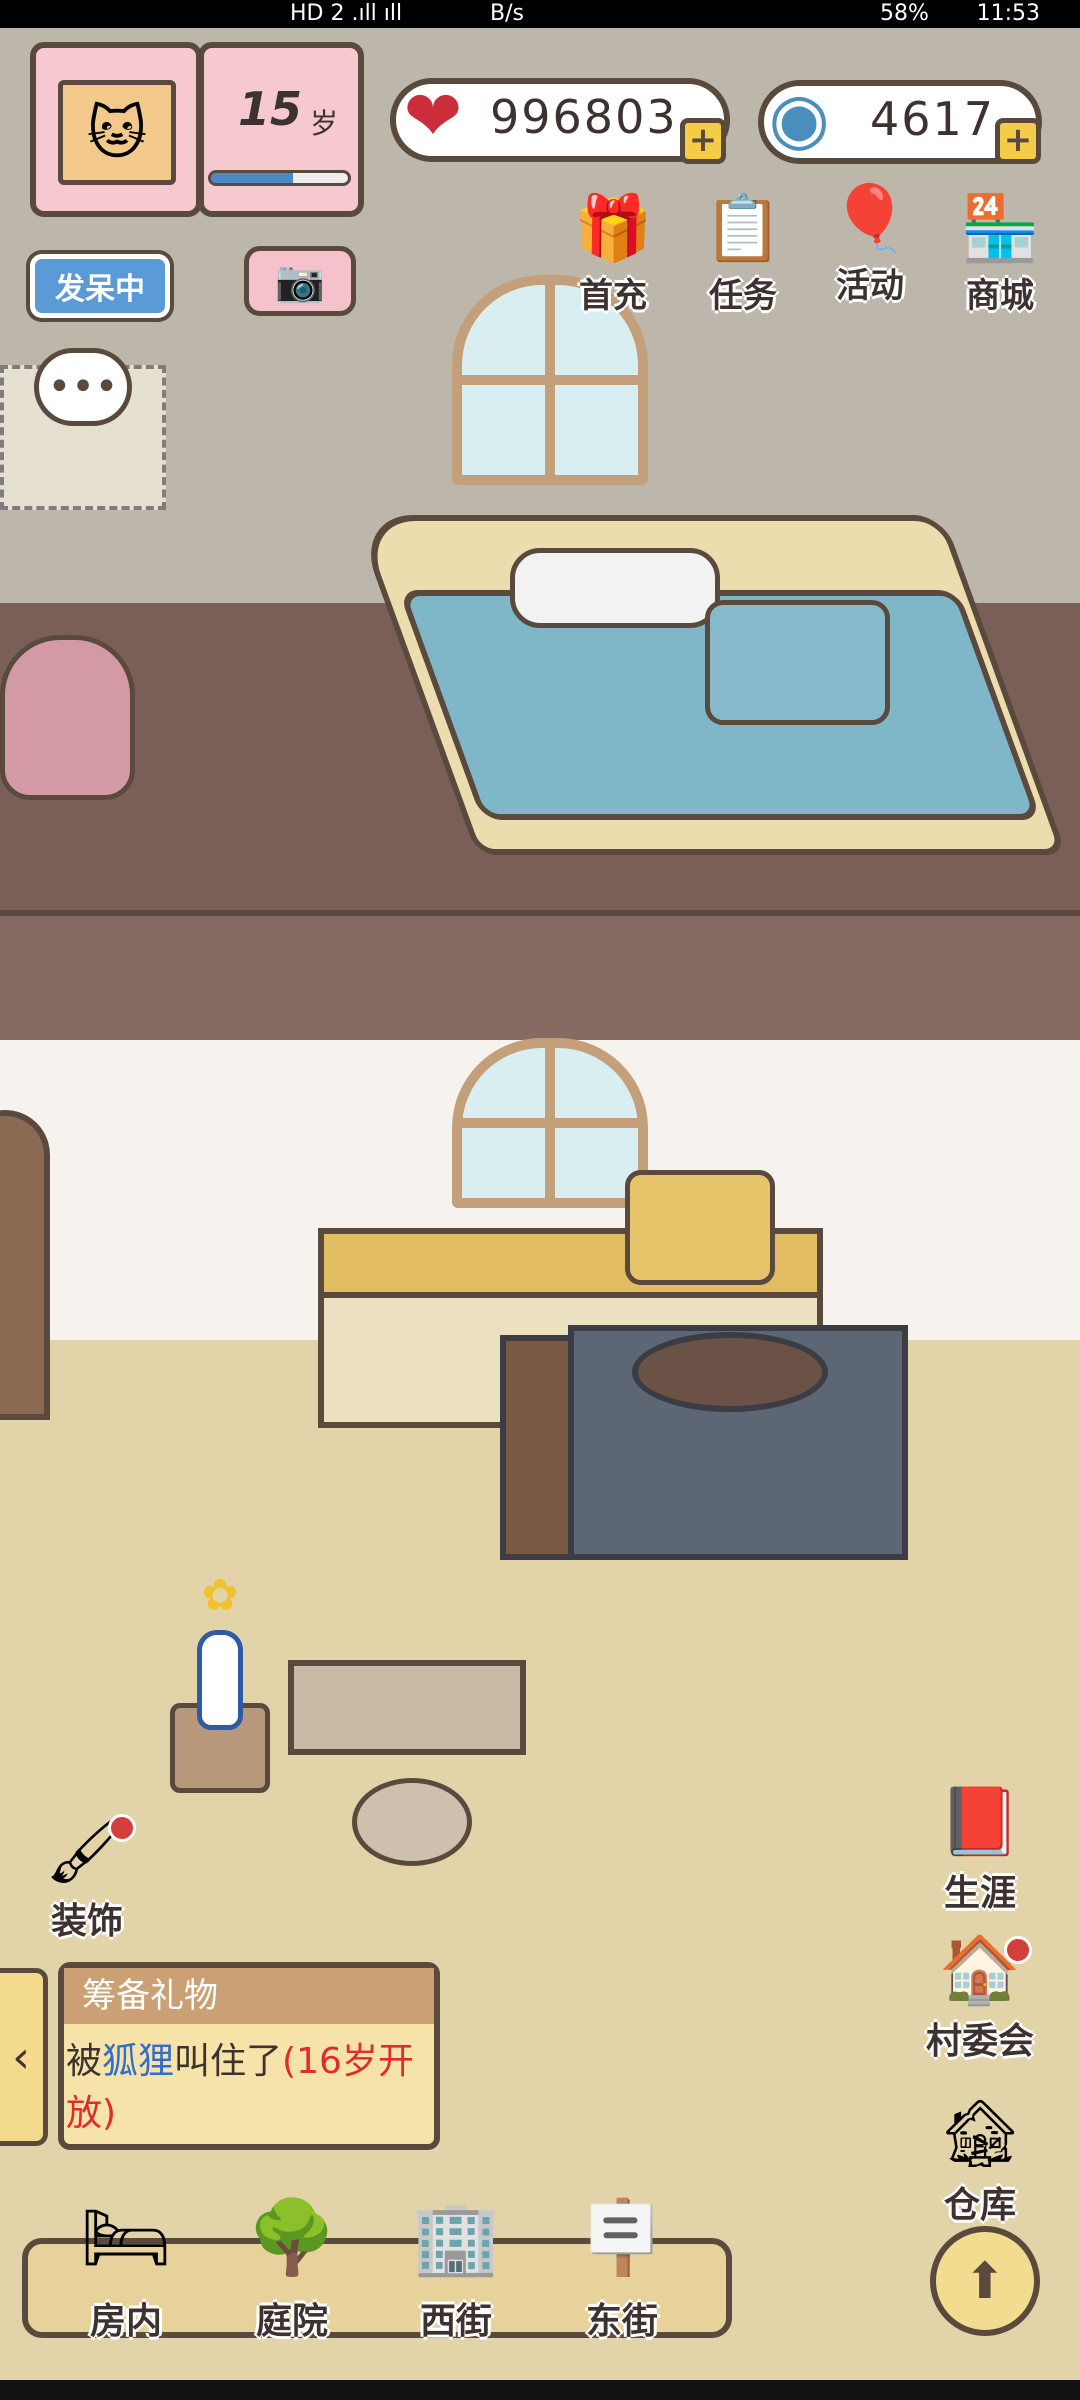 This screenshot has width=1080, height=2400. I want to click on flower-icon: ✿, so click(220, 1595).